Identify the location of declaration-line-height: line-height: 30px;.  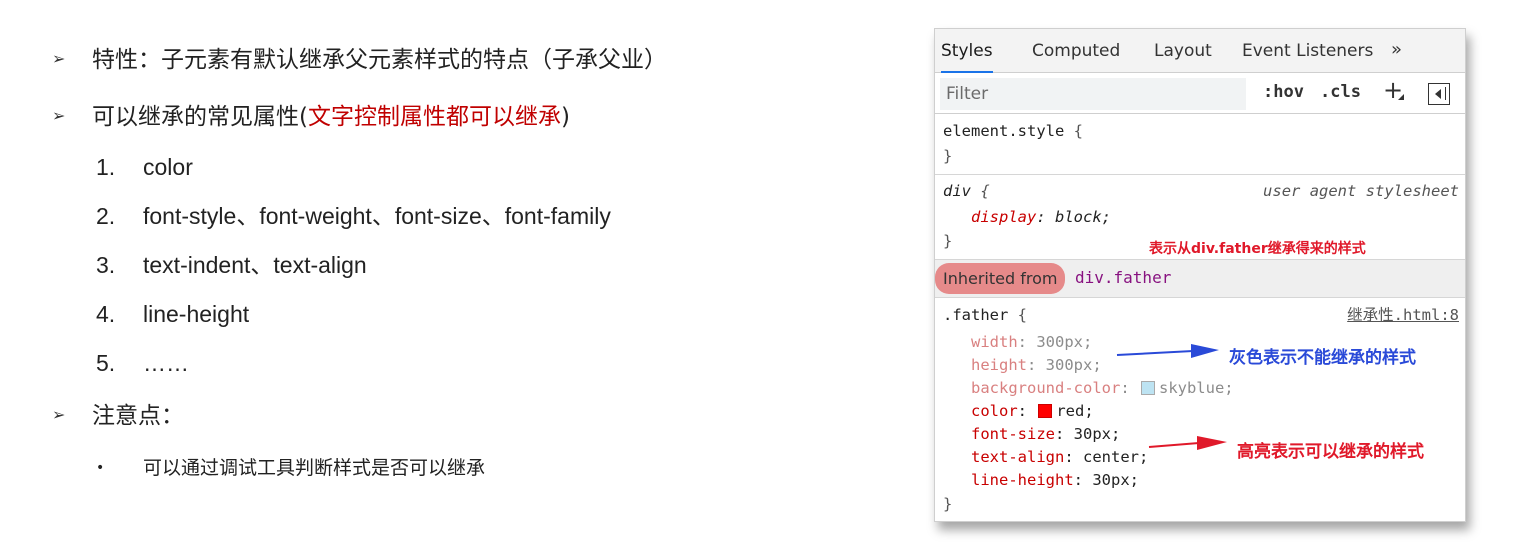
(1055, 480).